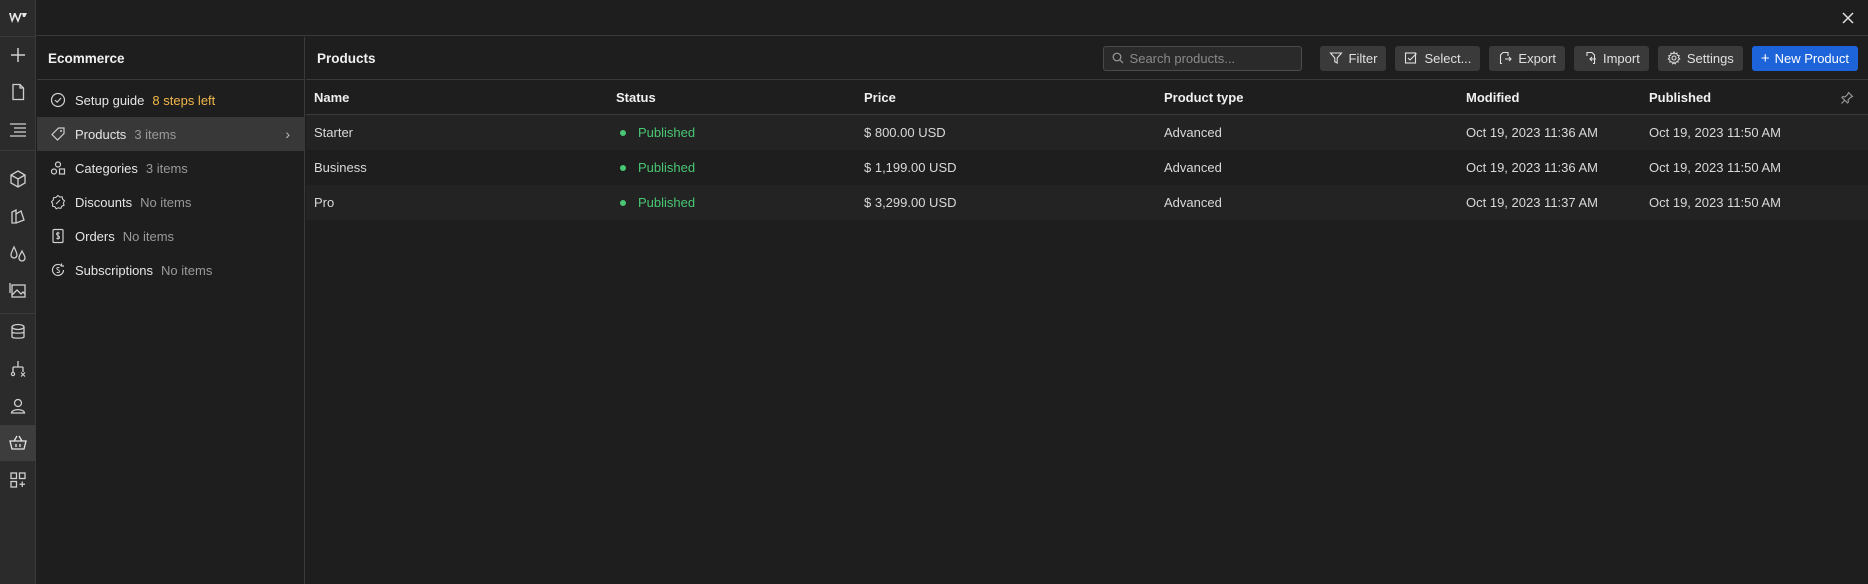 The image size is (1868, 584). I want to click on sidebar-item-count: 8 steps left, so click(184, 100).